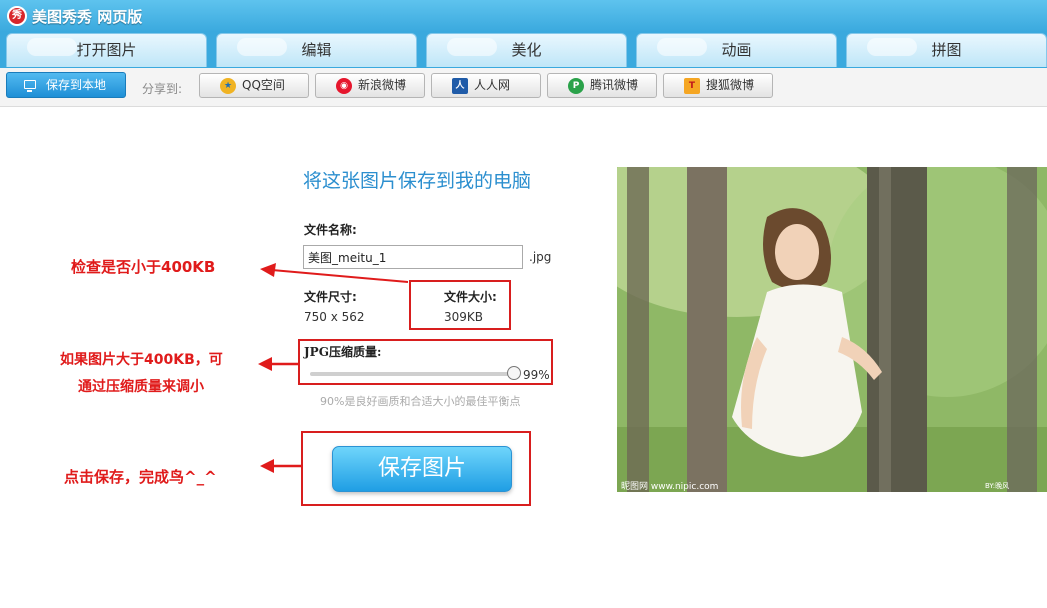 Image resolution: width=1047 pixels, height=608 pixels. I want to click on share-renren-label: 人人网, so click(492, 85).